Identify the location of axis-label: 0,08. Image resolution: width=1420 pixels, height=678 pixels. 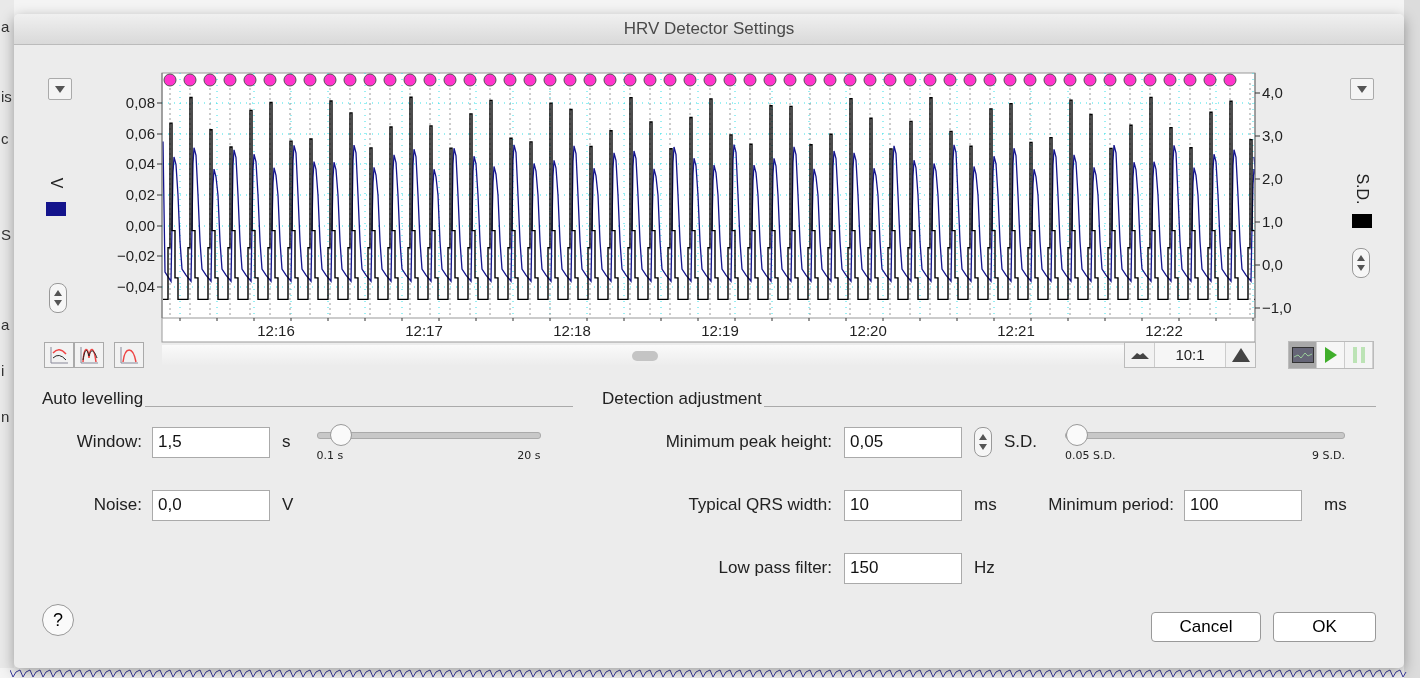
(140, 102).